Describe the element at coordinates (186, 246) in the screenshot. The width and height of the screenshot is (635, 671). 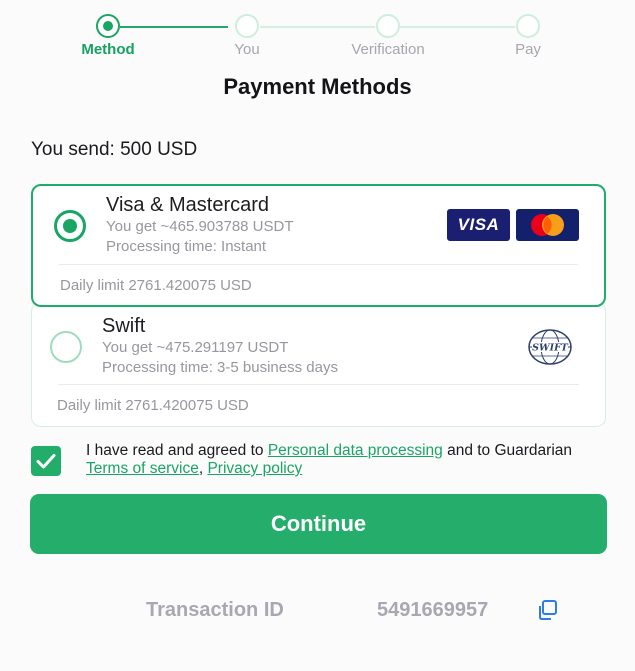
I see `method-processing-time: Processing time: Instant` at that location.